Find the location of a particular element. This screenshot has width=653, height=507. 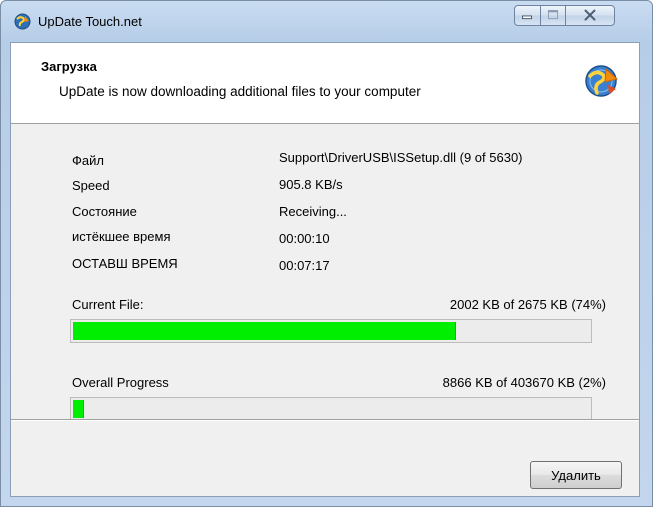

close-button is located at coordinates (590, 15).